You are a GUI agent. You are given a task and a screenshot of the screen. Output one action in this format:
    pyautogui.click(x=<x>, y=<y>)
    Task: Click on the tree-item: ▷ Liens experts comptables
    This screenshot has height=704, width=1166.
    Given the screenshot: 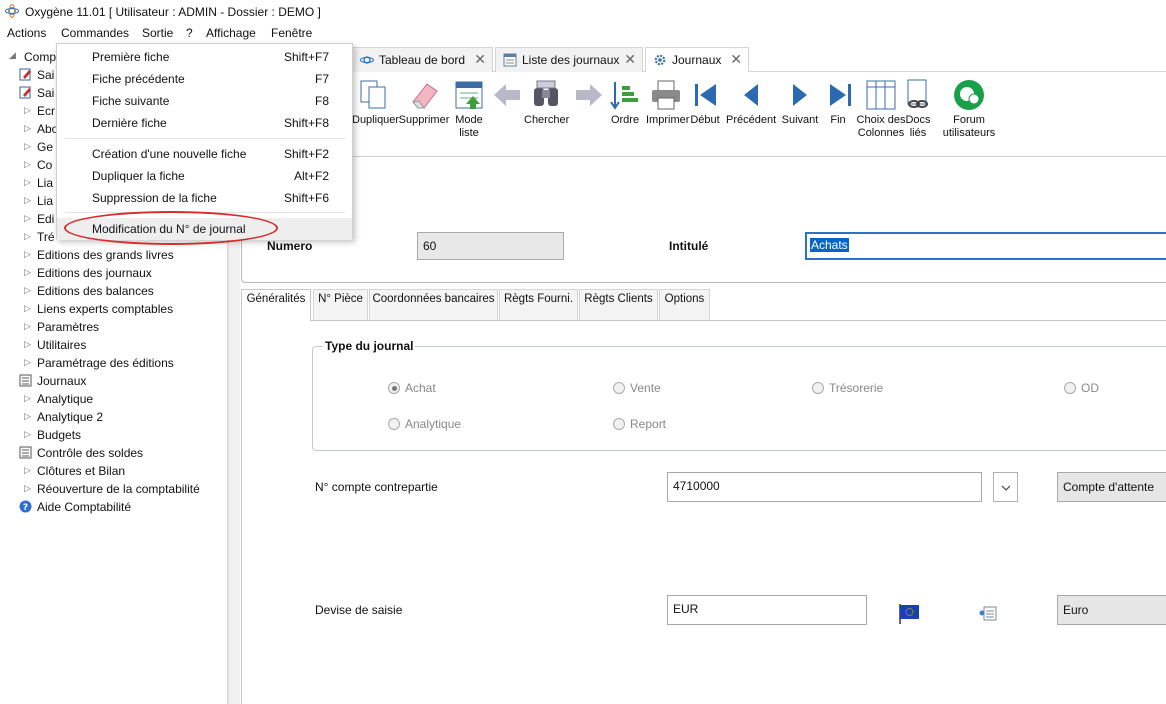 What is the action you would take?
    pyautogui.click(x=114, y=309)
    